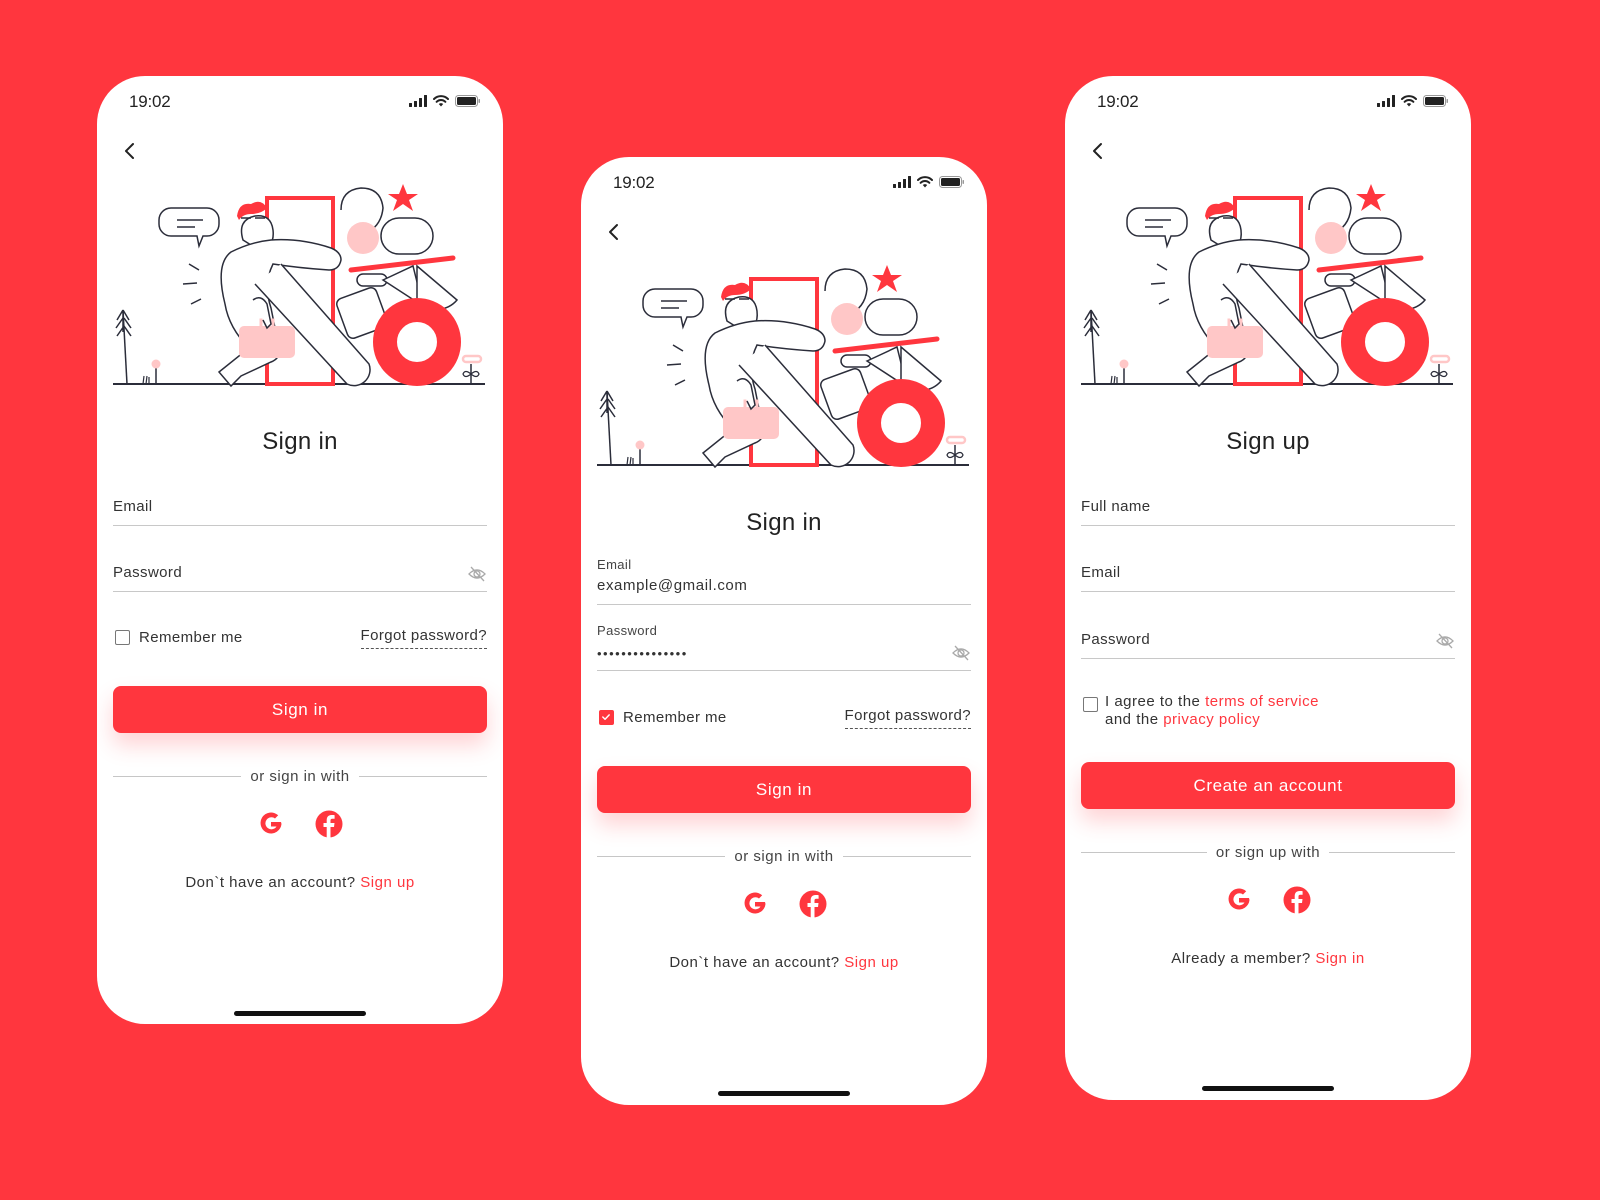  I want to click on terms-of-service-link: terms of service, so click(1262, 701).